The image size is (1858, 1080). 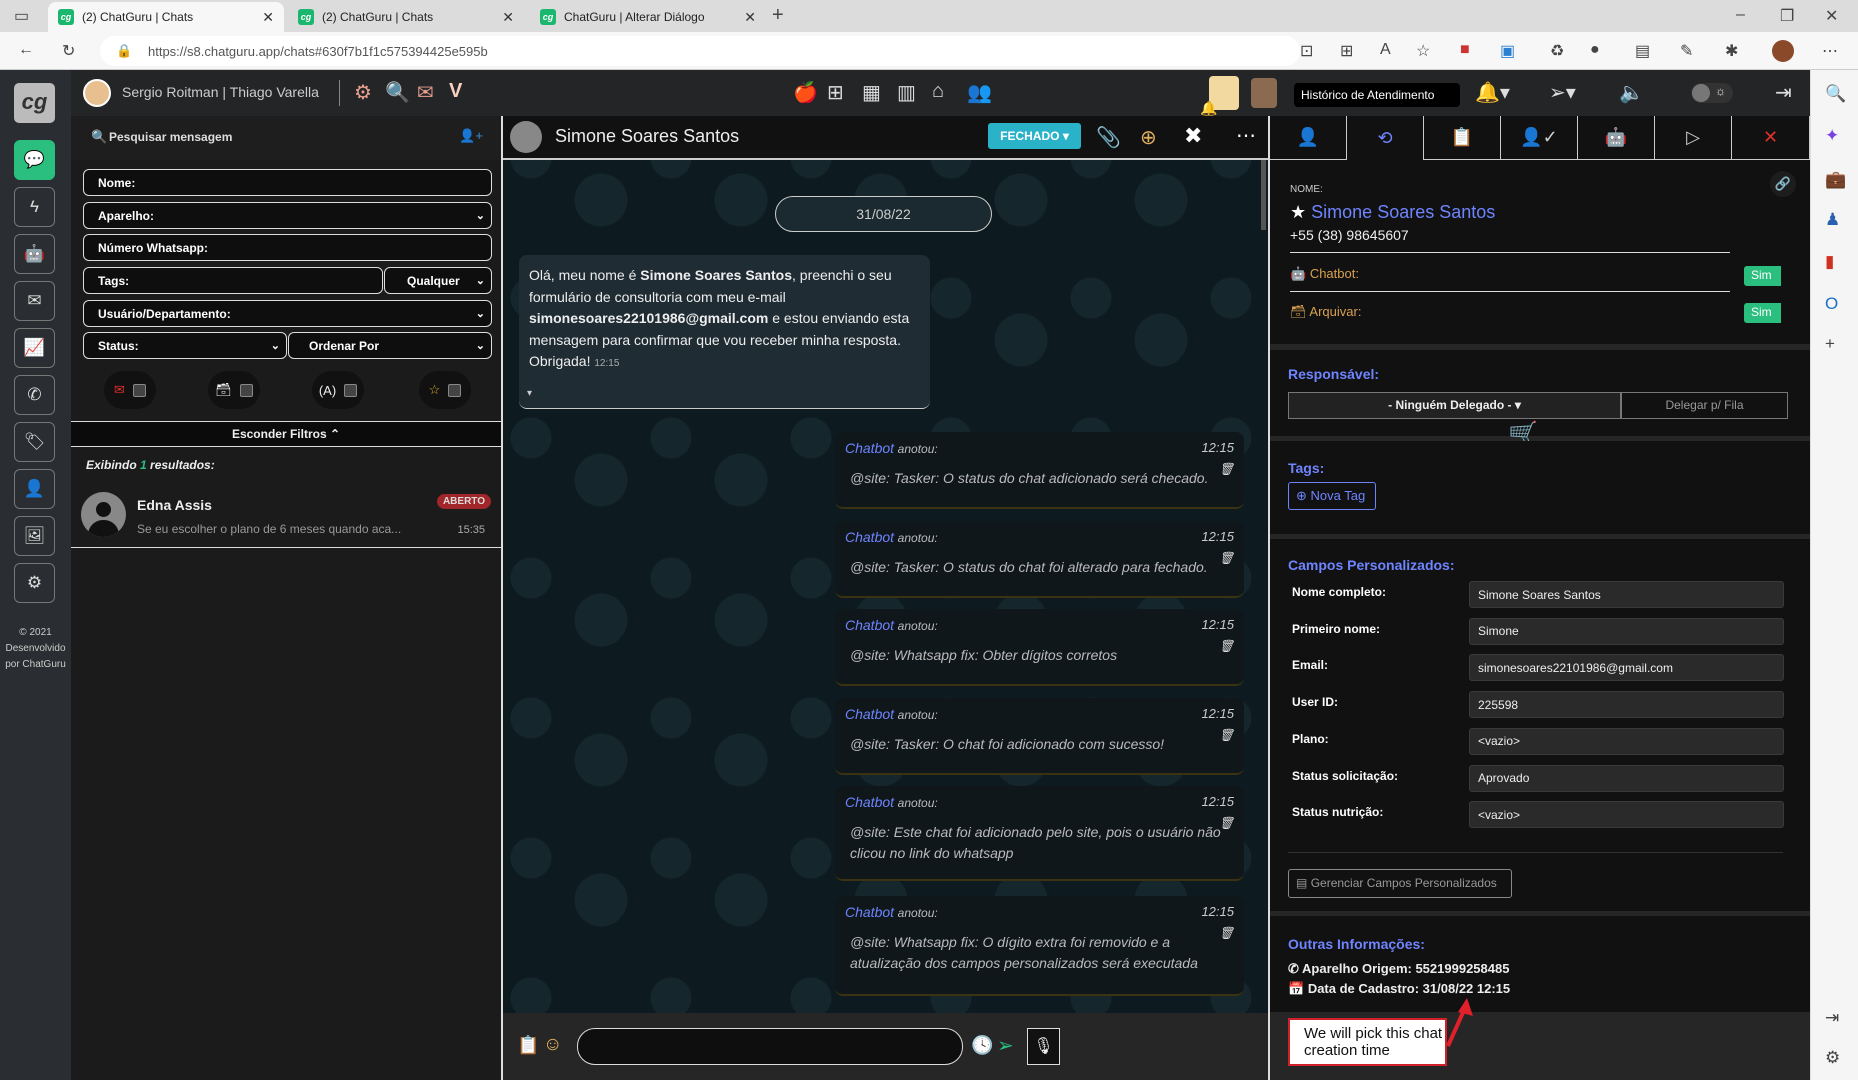 What do you see at coordinates (528, 1045) in the screenshot?
I see `notes-icon: 📋` at bounding box center [528, 1045].